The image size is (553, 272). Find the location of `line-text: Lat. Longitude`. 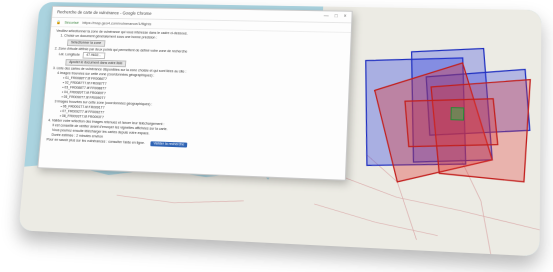

line-text: Lat. Longitude is located at coordinates (69, 54).